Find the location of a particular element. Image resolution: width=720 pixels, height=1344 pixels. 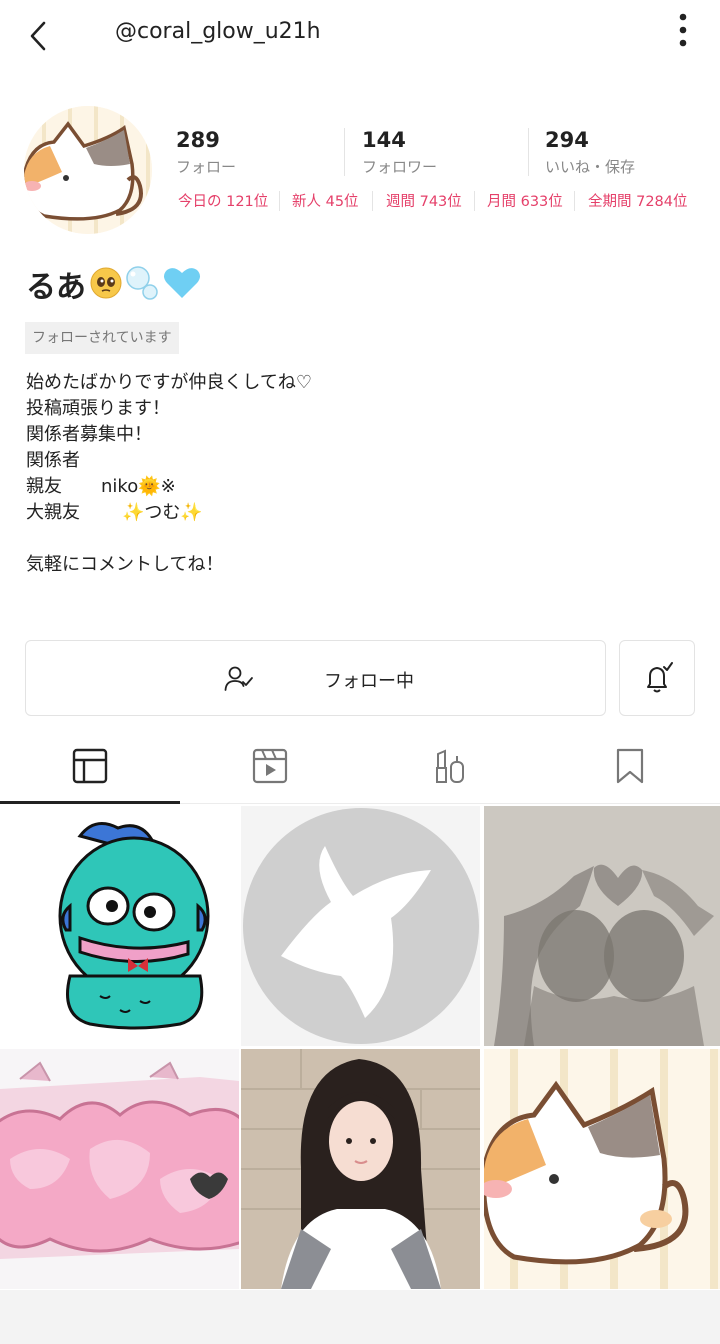

rank-label: 月間 is located at coordinates (501, 202).